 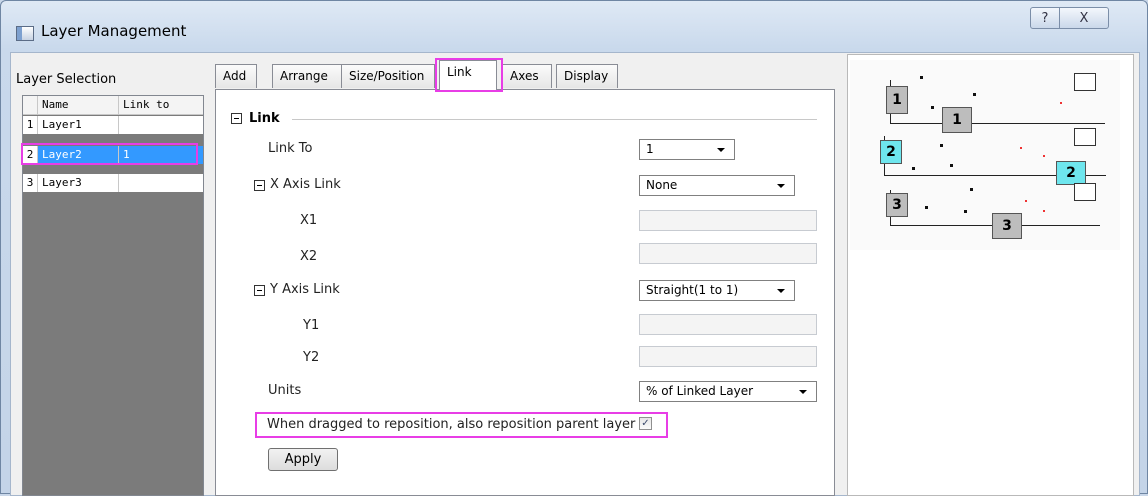 I want to click on selected-row-highlight, so click(x=109, y=154).